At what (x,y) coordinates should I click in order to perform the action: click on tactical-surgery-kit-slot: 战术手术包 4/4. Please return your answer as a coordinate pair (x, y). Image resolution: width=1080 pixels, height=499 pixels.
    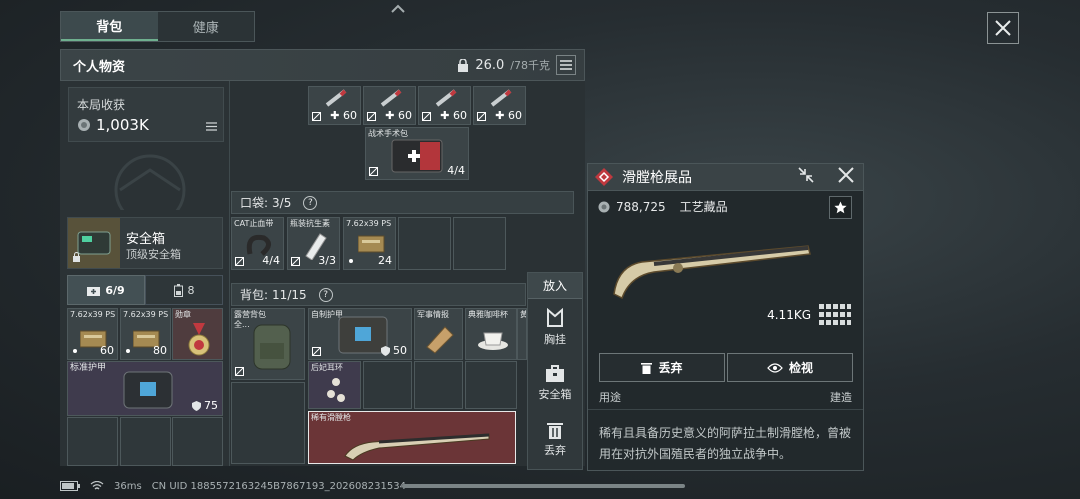
    Looking at the image, I should click on (417, 153).